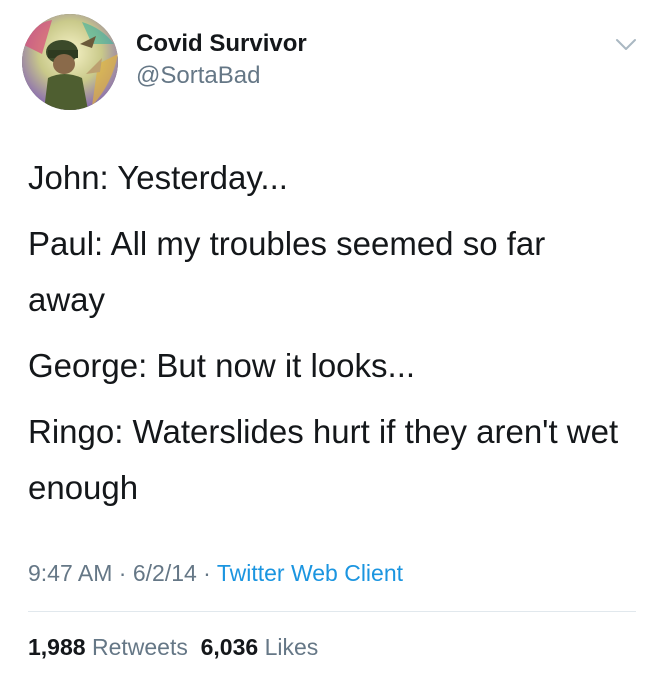  Describe the element at coordinates (229, 647) in the screenshot. I see `likes-count: 6,036` at that location.